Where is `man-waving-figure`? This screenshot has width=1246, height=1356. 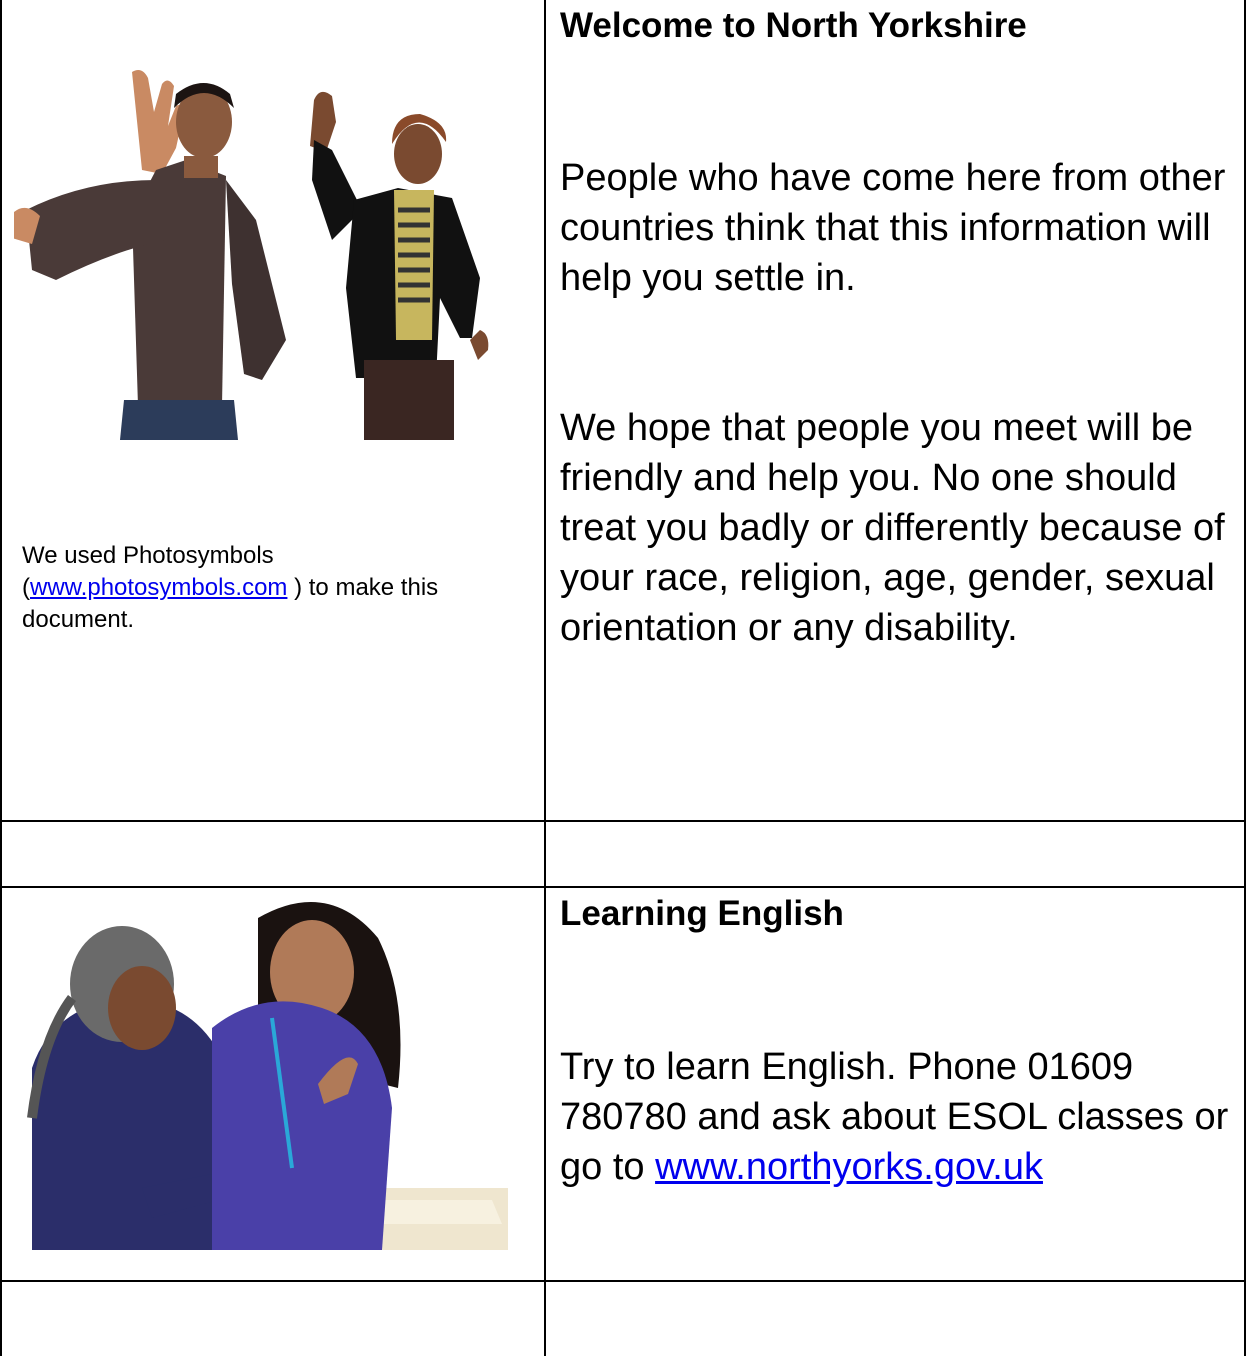 man-waving-figure is located at coordinates (150, 255).